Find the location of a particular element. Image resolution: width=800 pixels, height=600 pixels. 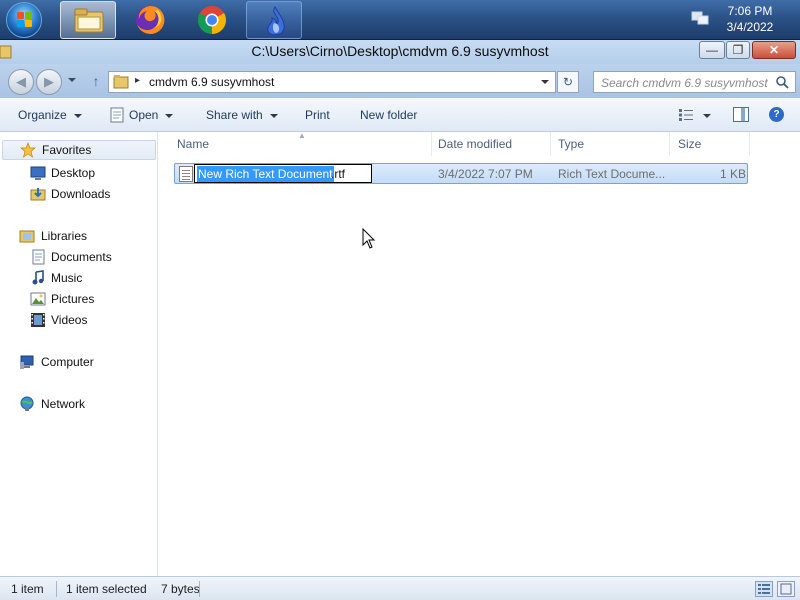

desktop-icon is located at coordinates (38, 173).